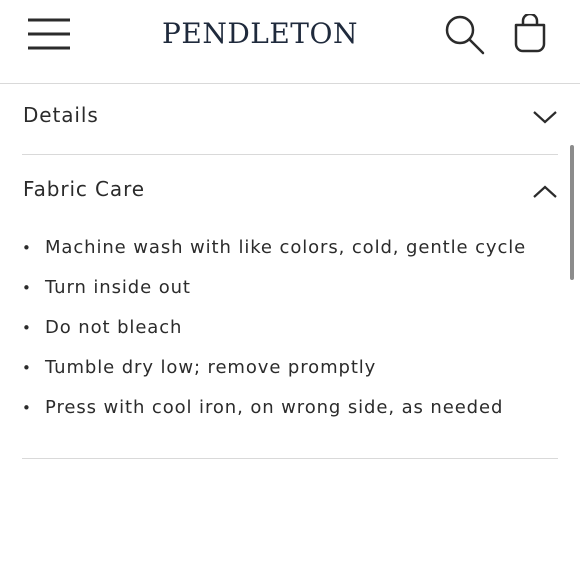 This screenshot has width=580, height=580. What do you see at coordinates (545, 192) in the screenshot?
I see `chevron-up-icon` at bounding box center [545, 192].